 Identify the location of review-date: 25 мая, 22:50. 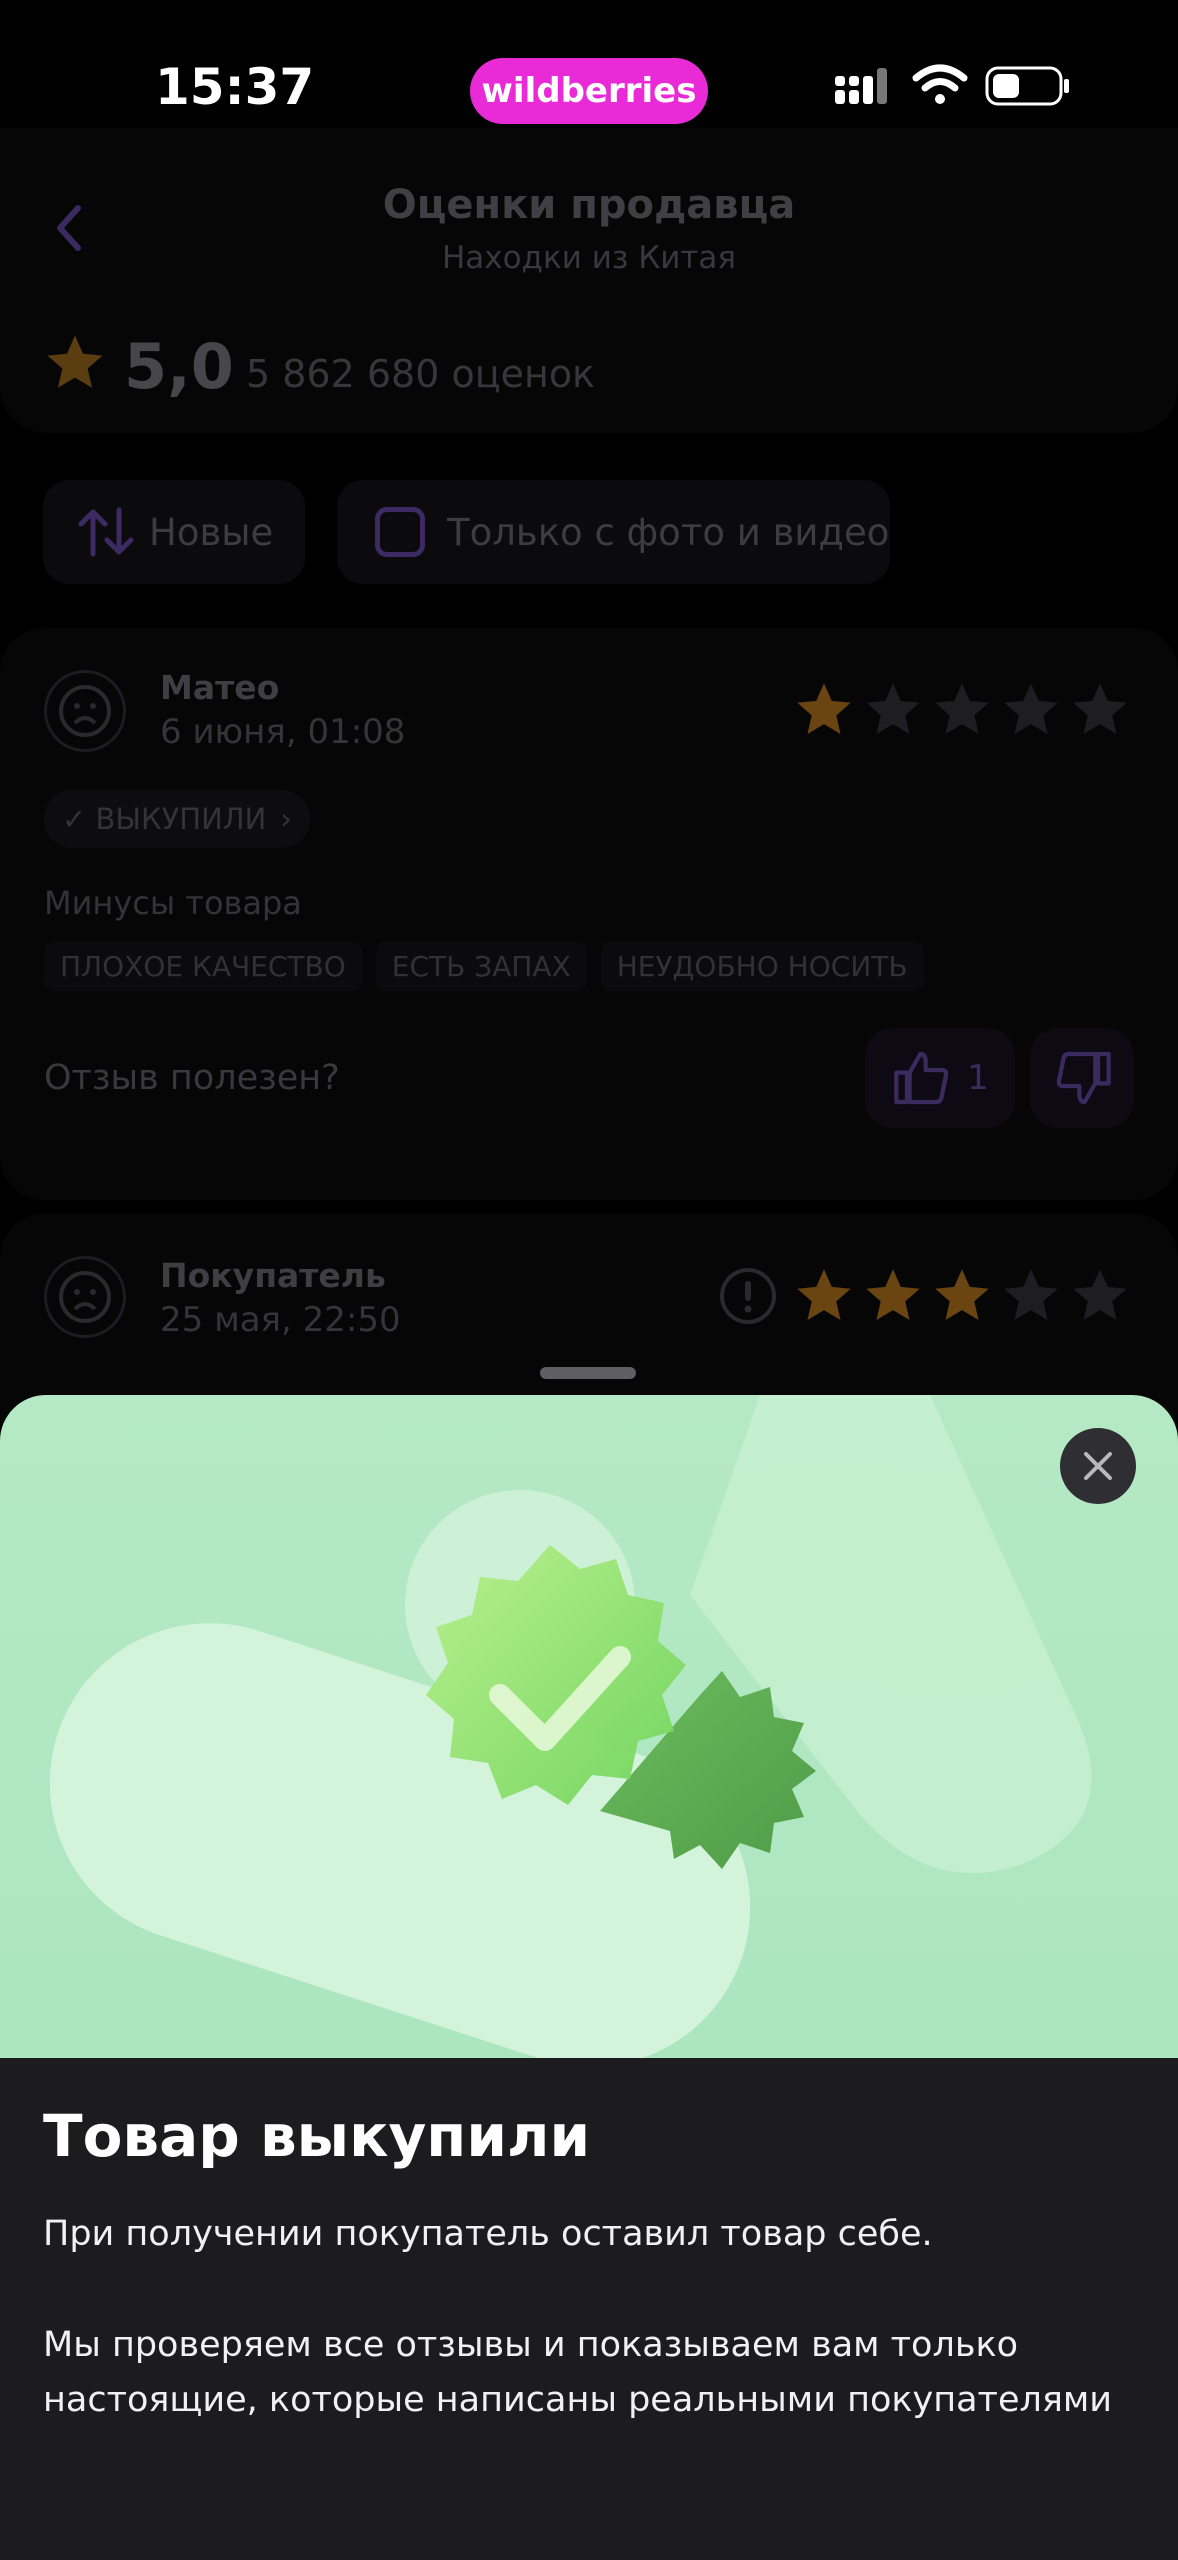
(280, 1320).